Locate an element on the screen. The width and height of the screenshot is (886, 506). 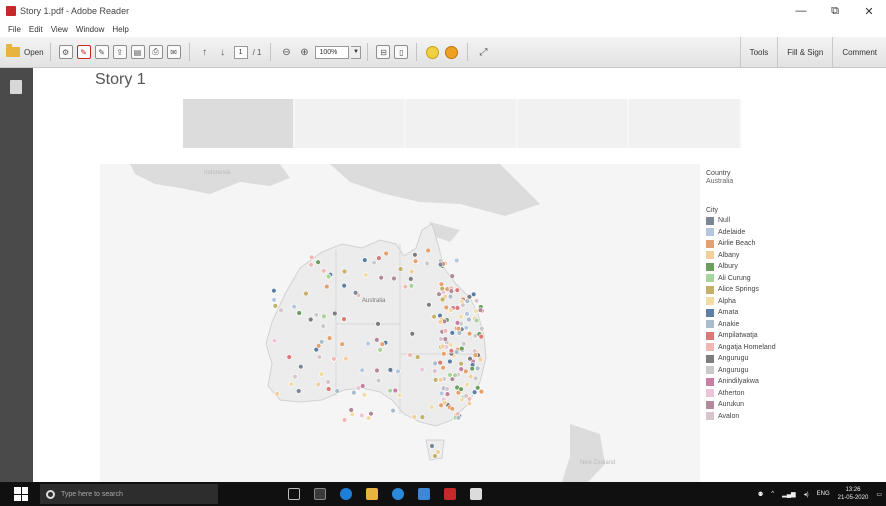
fill-sign-link: Fill & Sign is located at coordinates (804, 52).